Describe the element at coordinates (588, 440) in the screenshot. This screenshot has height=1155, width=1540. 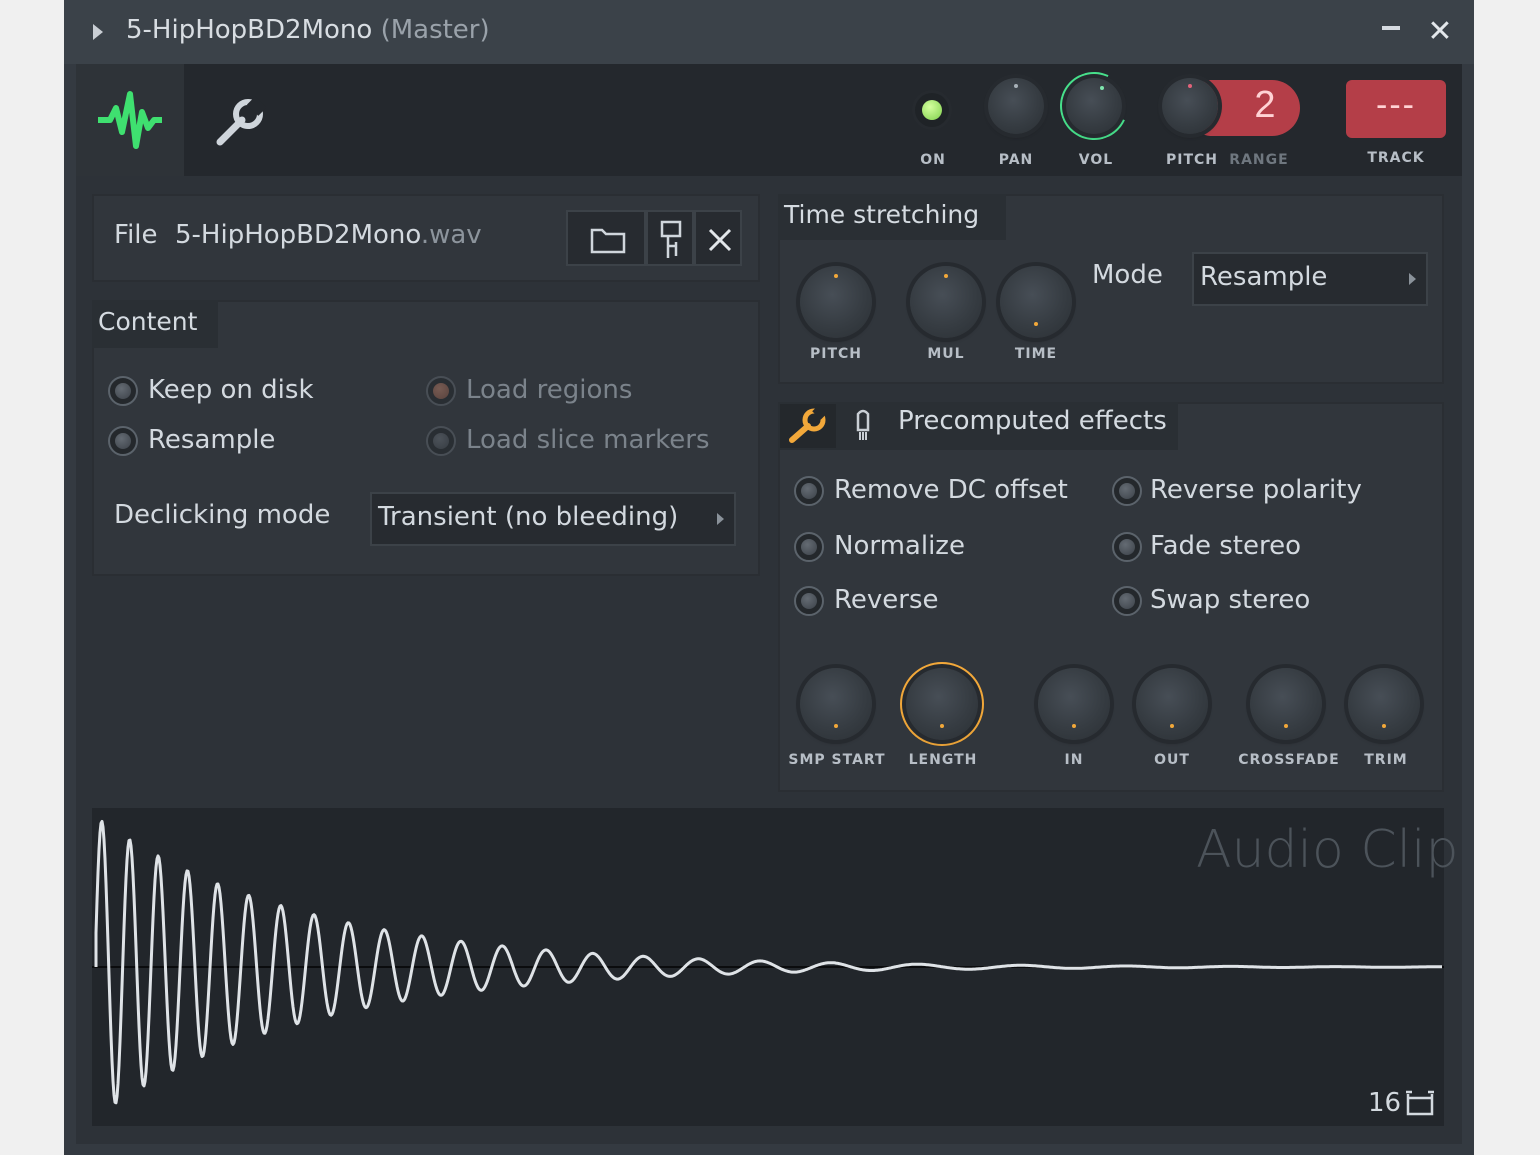
I see `load-slice-markers-label: Load slice markers` at that location.